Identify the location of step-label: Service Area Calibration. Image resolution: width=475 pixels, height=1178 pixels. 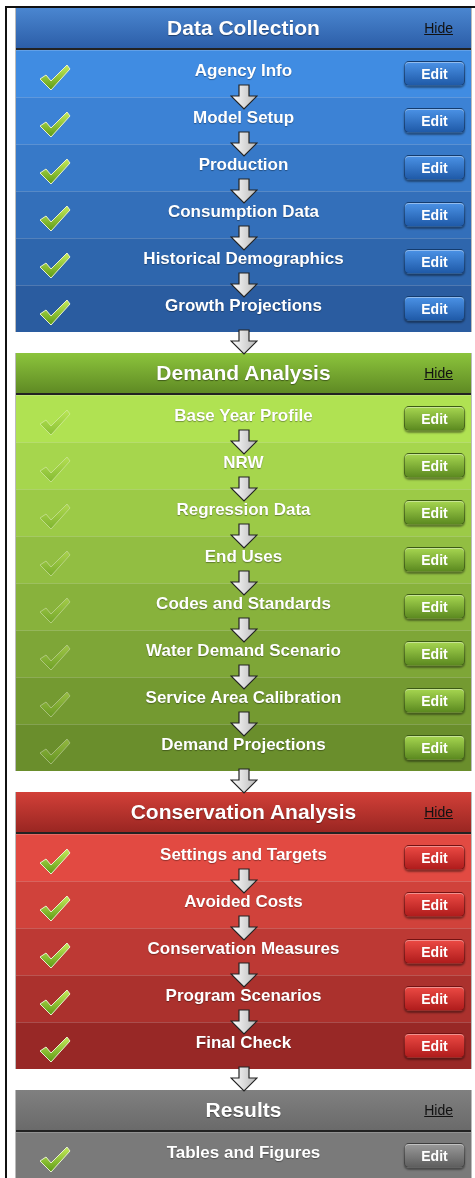
(243, 698).